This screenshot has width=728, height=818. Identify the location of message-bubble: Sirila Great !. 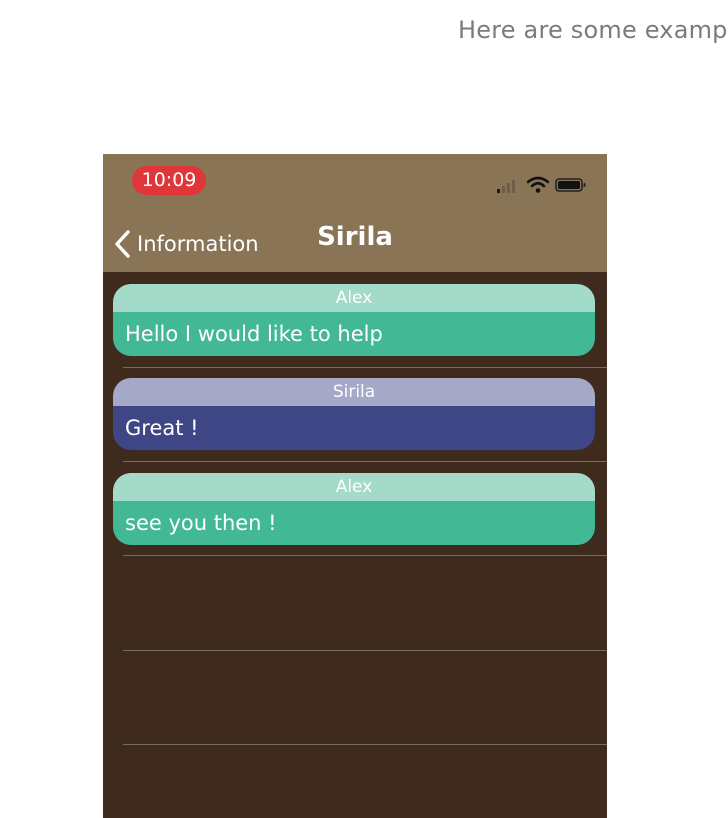
(354, 414).